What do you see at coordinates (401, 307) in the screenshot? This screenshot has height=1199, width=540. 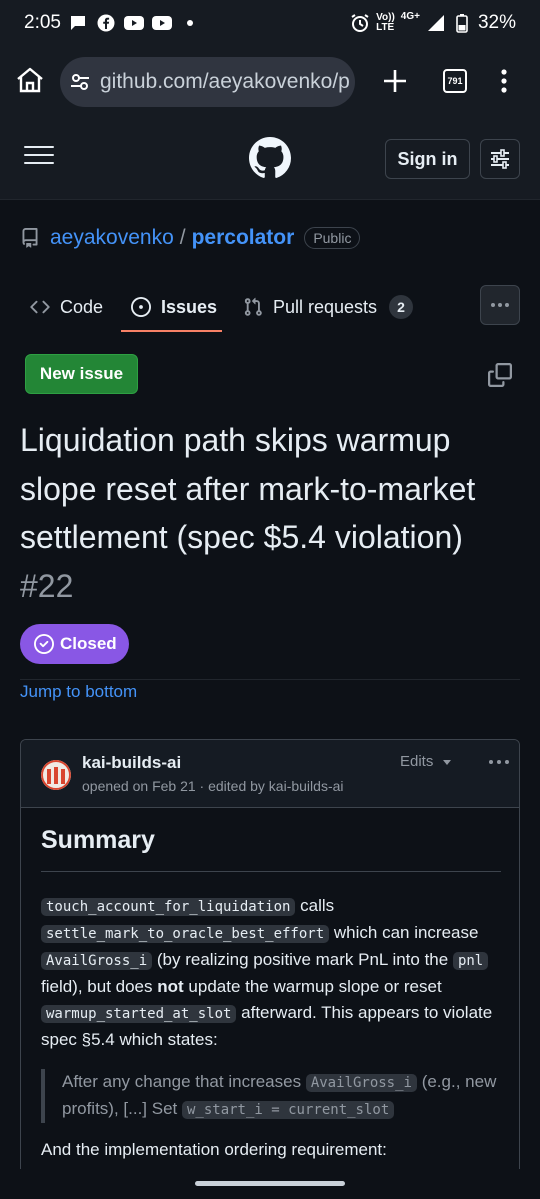 I see `pull-request-count-badge: 2` at bounding box center [401, 307].